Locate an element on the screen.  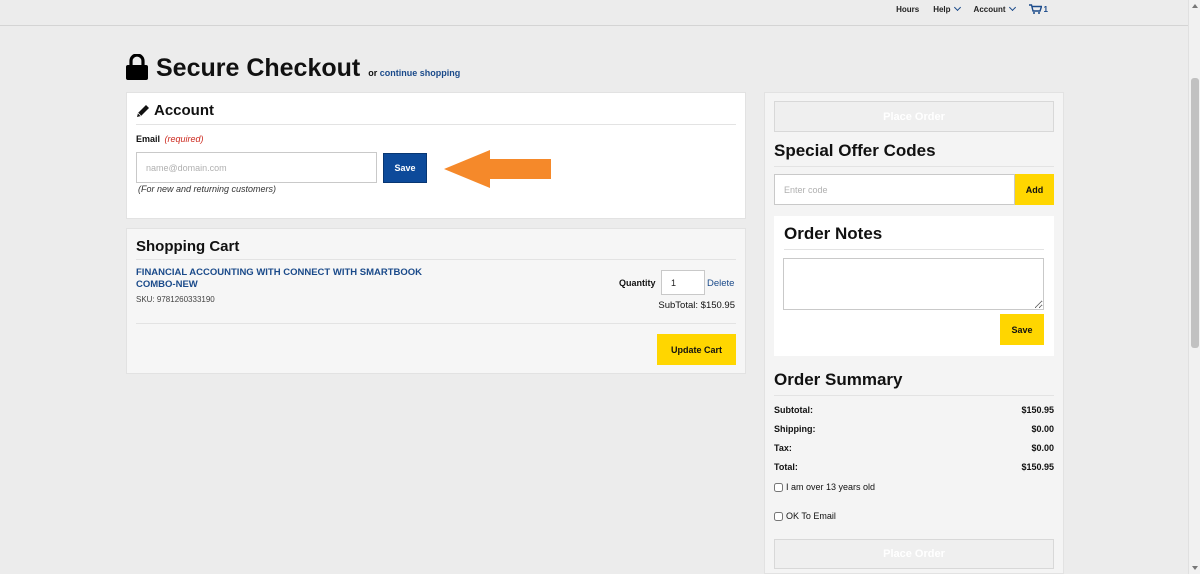
page-scrollbar is located at coordinates (1194, 287).